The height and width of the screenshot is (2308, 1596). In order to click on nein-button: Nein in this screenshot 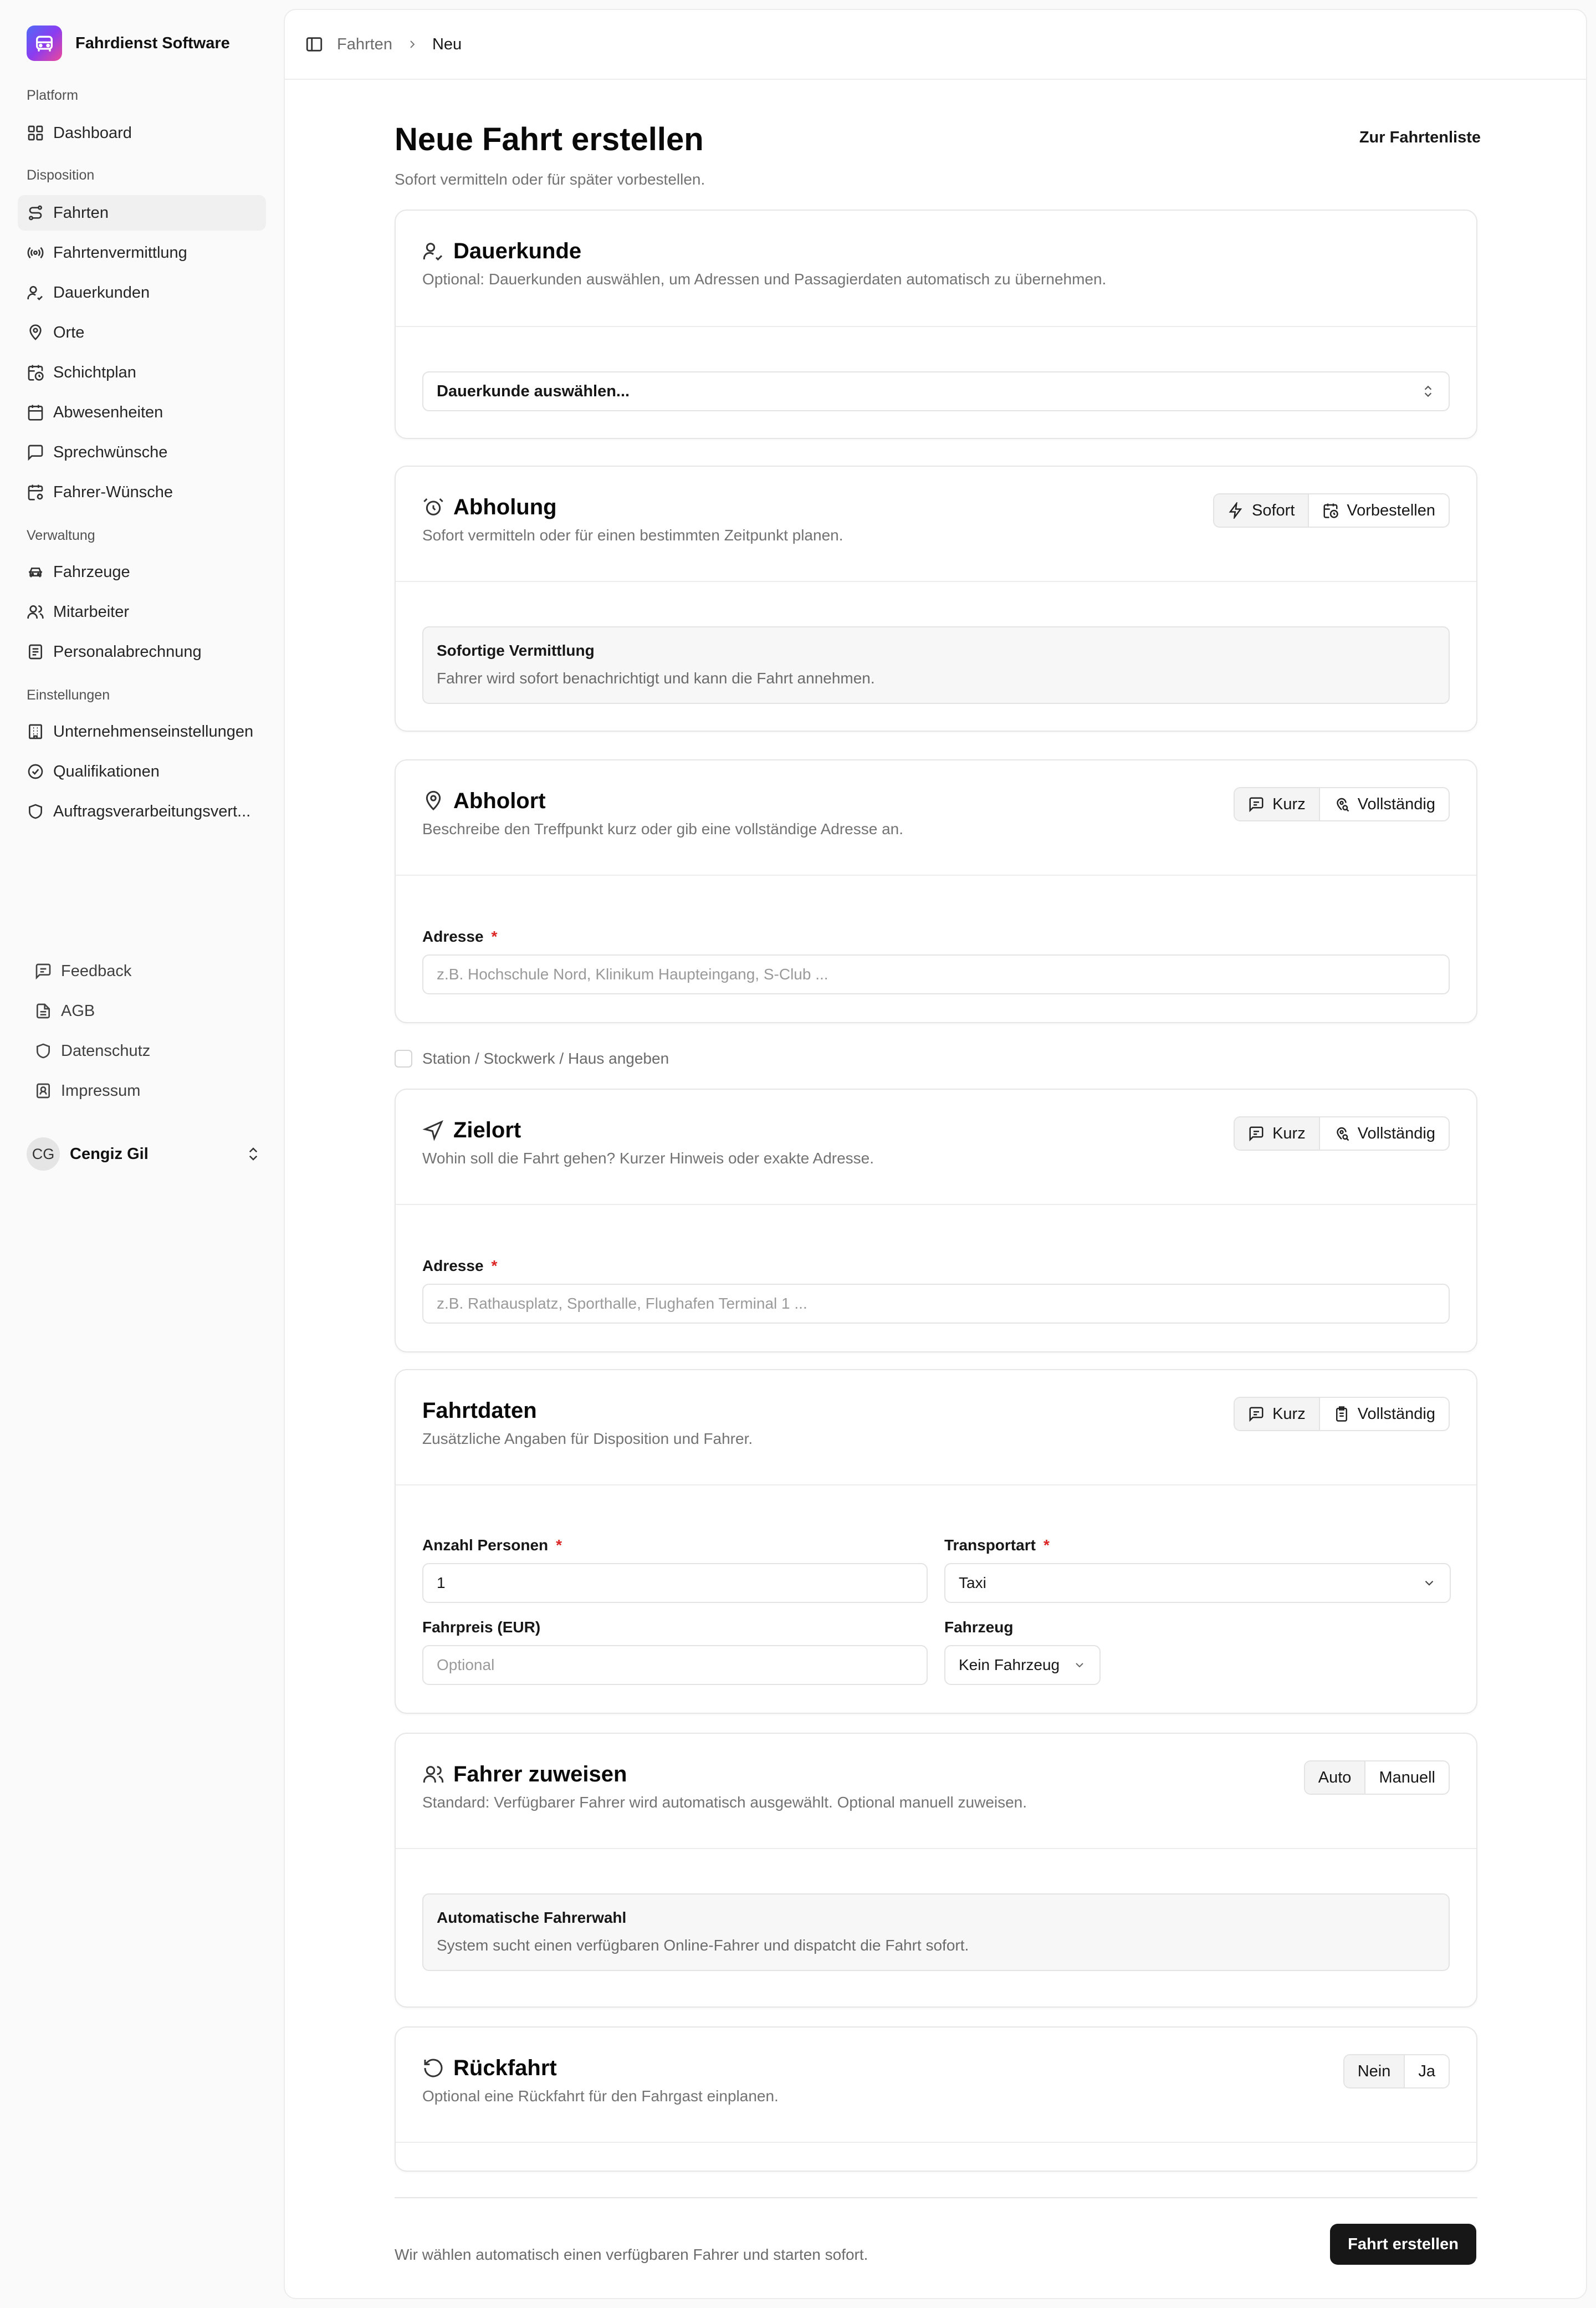, I will do `click(1374, 2071)`.